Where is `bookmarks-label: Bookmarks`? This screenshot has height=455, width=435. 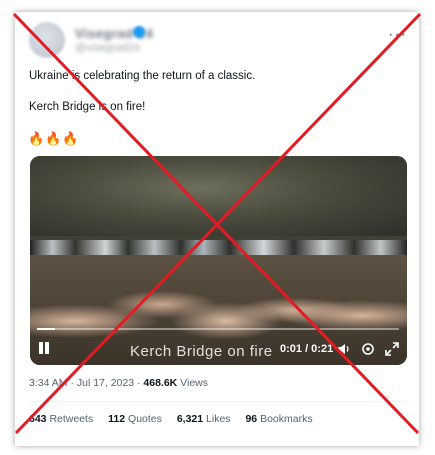
bookmarks-label: Bookmarks is located at coordinates (286, 419).